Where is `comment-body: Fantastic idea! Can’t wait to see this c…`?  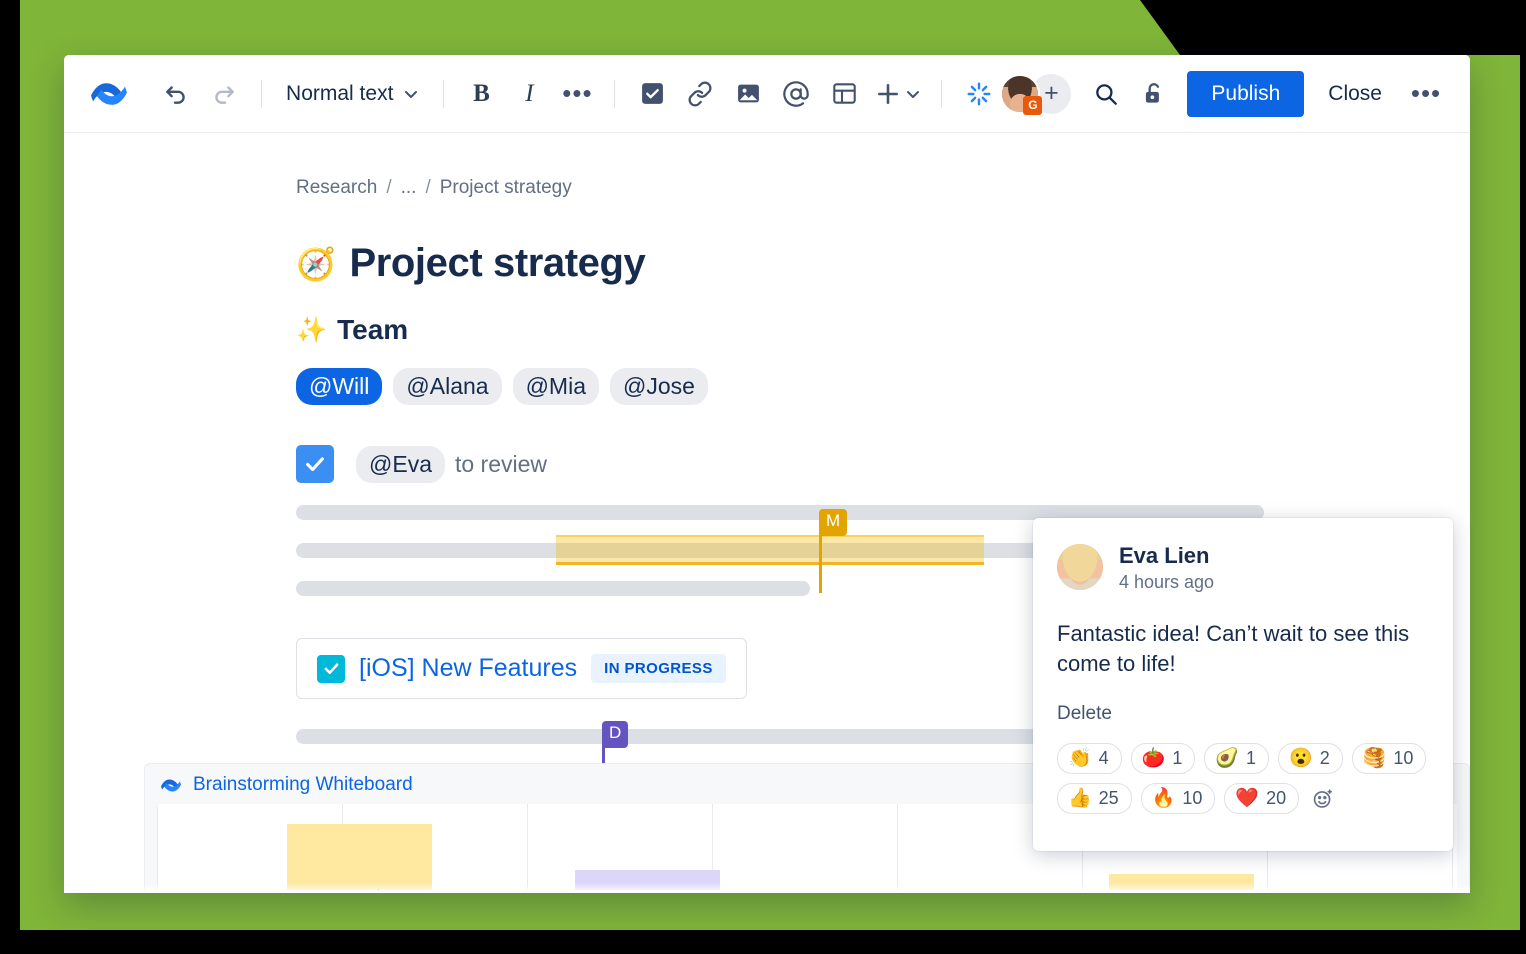 comment-body: Fantastic idea! Can’t wait to see this c… is located at coordinates (1233, 648).